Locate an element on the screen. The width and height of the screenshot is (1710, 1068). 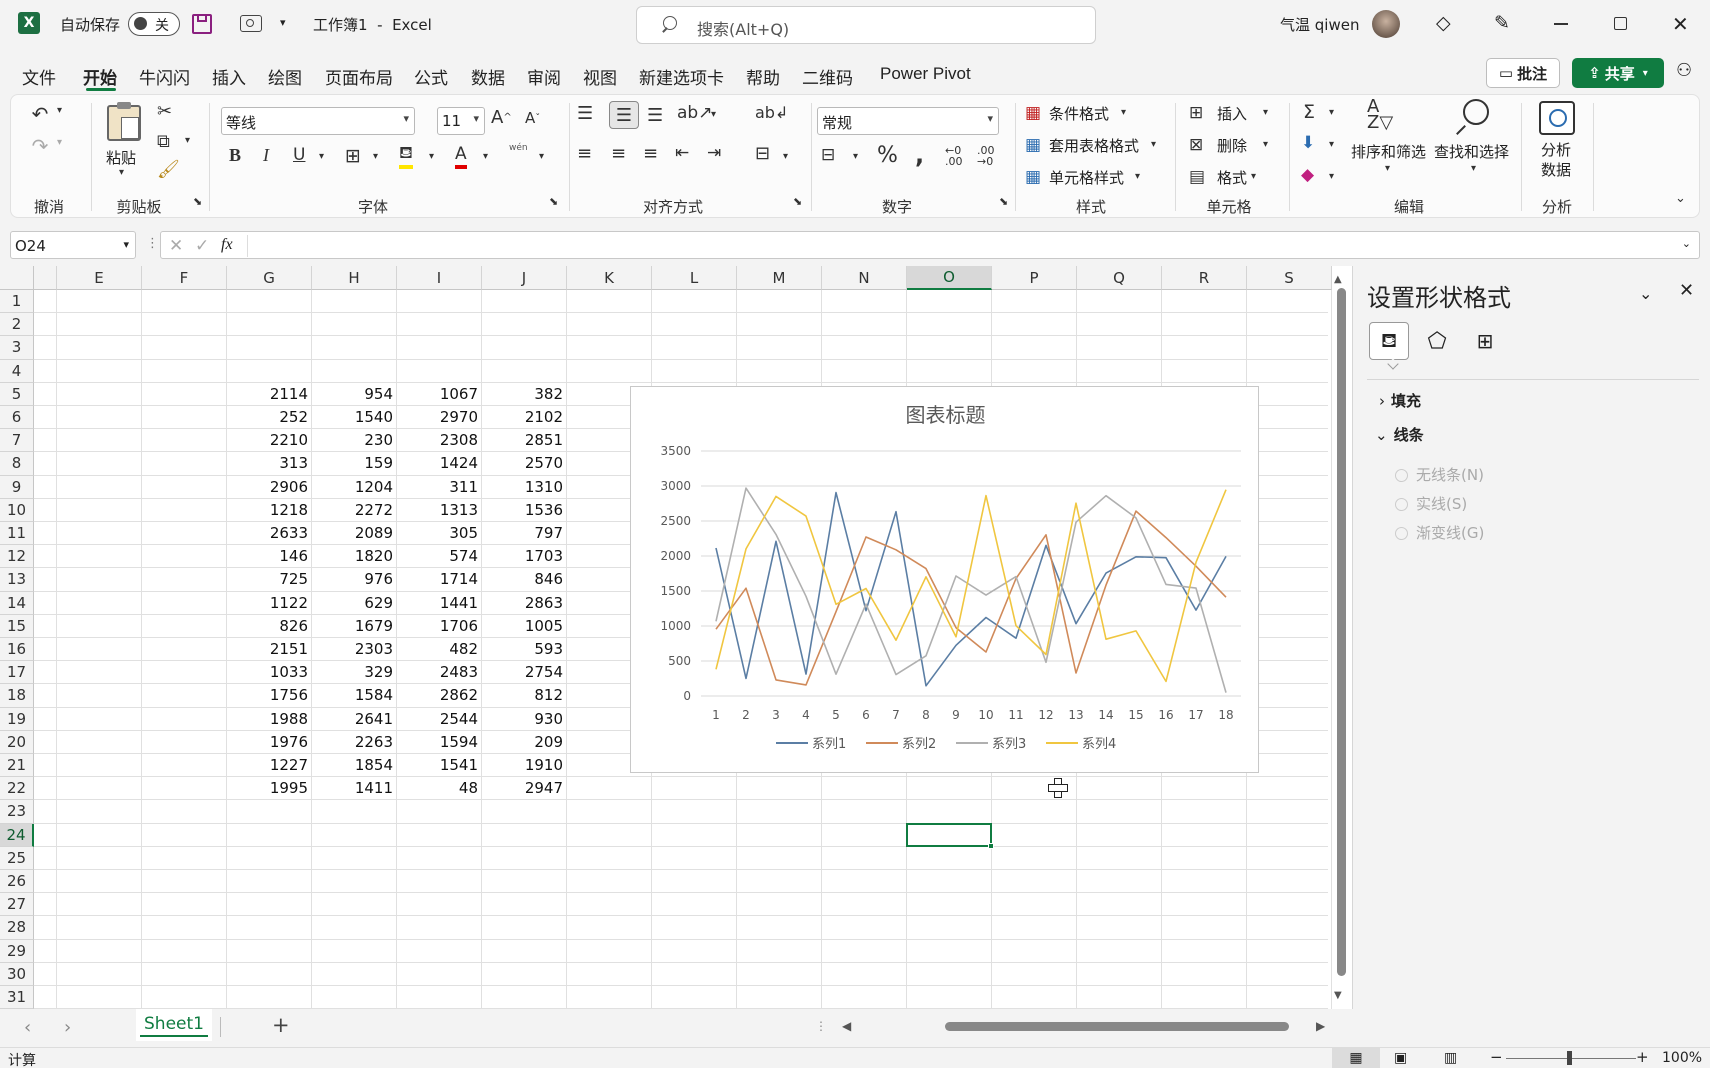
cut-icon: ✂ is located at coordinates (164, 111).